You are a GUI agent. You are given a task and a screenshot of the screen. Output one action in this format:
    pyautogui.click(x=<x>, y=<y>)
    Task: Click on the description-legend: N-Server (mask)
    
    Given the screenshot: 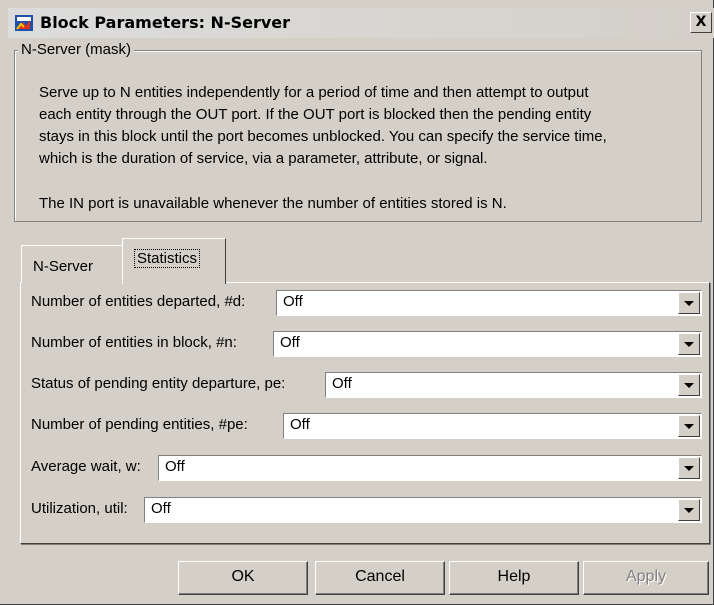 What is the action you would take?
    pyautogui.click(x=76, y=49)
    